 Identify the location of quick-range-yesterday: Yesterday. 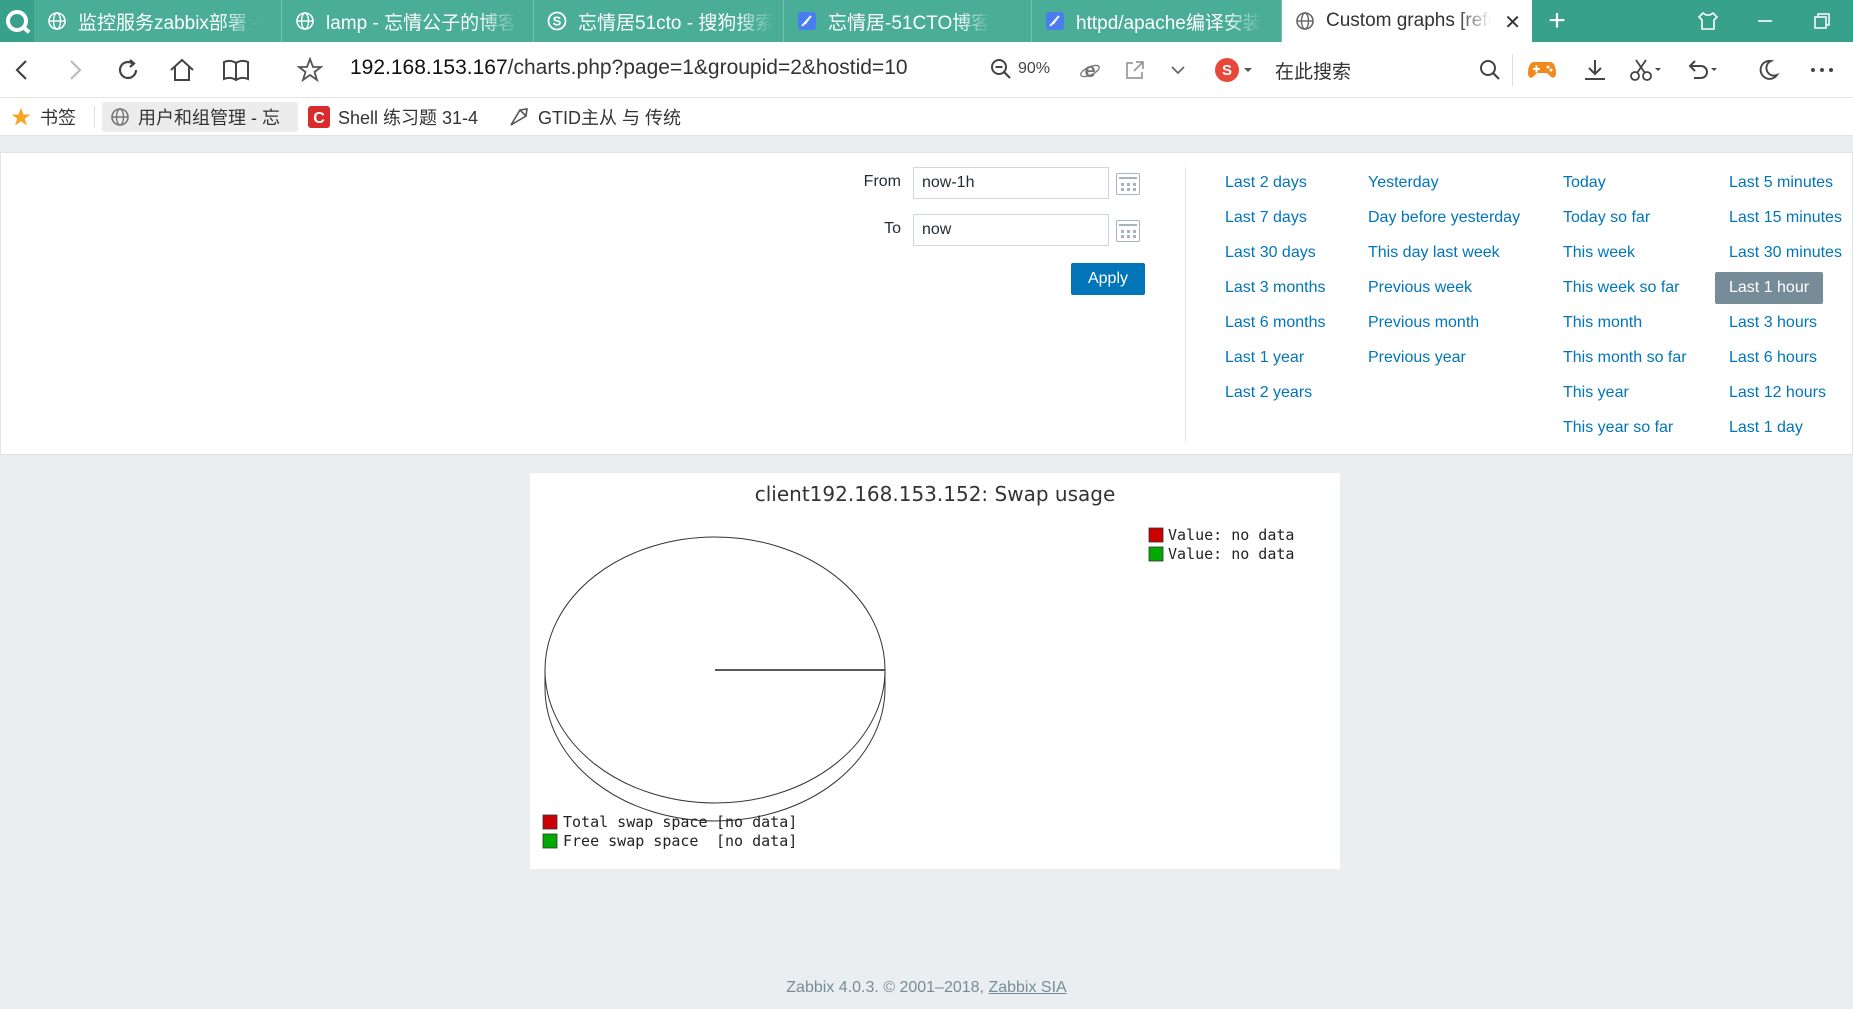
(1403, 183).